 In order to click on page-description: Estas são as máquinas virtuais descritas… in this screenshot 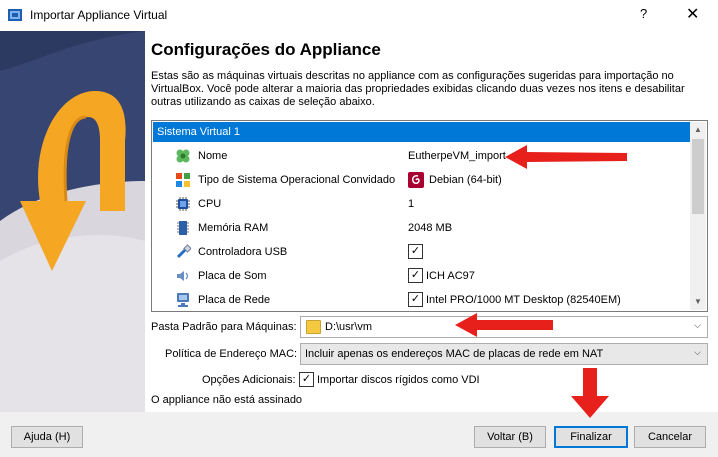, I will do `click(418, 89)`.